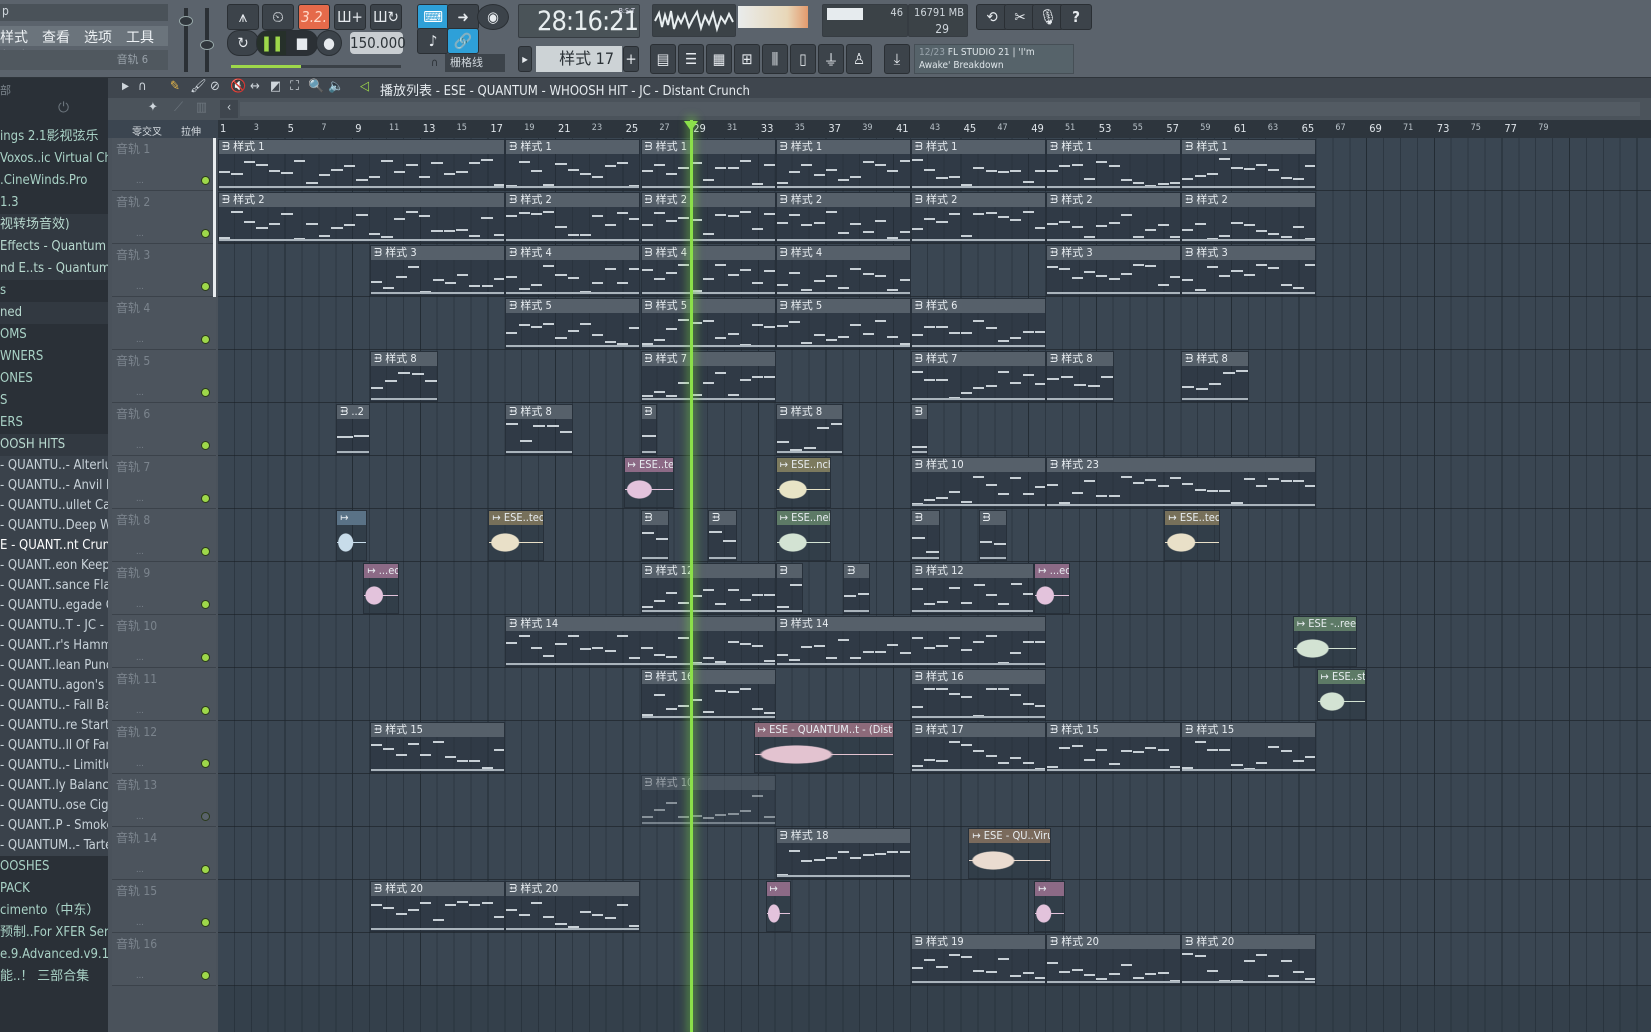 This screenshot has height=1032, width=1651. I want to click on stop-button: ■, so click(302, 43).